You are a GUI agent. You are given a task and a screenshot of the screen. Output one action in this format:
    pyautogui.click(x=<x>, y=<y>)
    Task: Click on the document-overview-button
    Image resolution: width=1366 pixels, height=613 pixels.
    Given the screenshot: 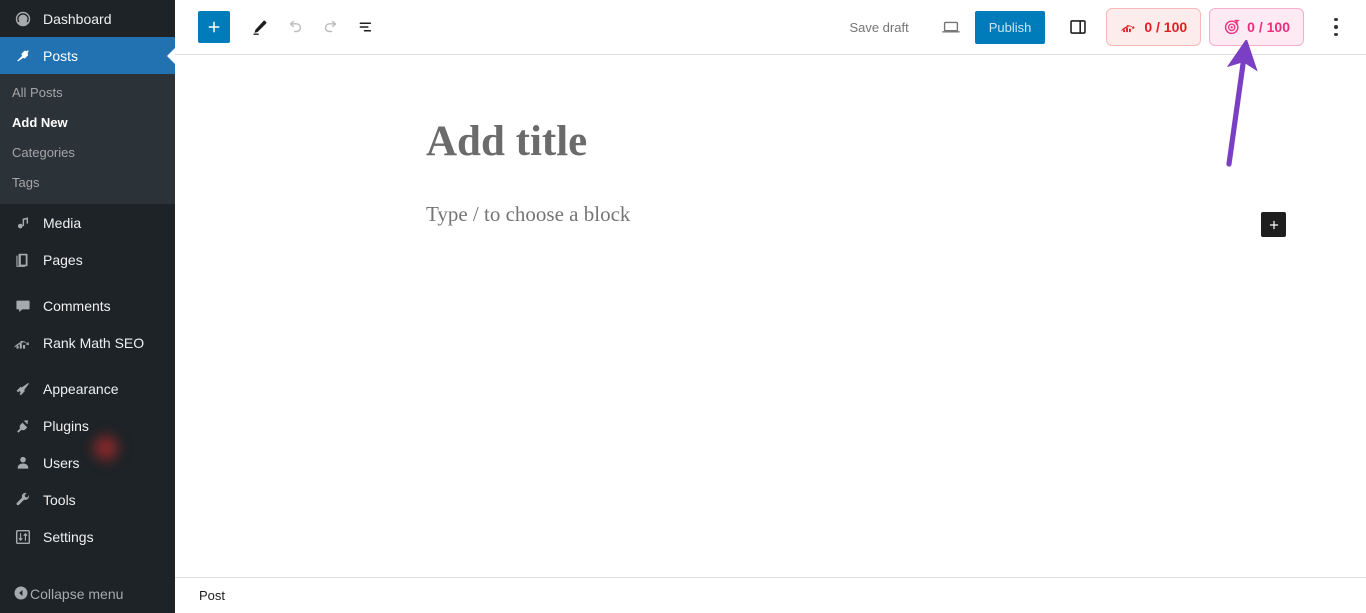 What is the action you would take?
    pyautogui.click(x=367, y=27)
    